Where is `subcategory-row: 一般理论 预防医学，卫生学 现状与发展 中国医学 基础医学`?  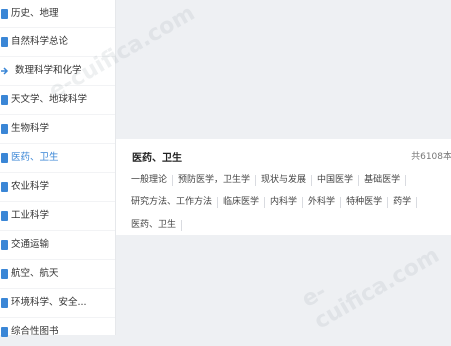 subcategory-row: 一般理论 预防医学，卫生学 现状与发展 中国医学 基础医学 is located at coordinates (269, 180).